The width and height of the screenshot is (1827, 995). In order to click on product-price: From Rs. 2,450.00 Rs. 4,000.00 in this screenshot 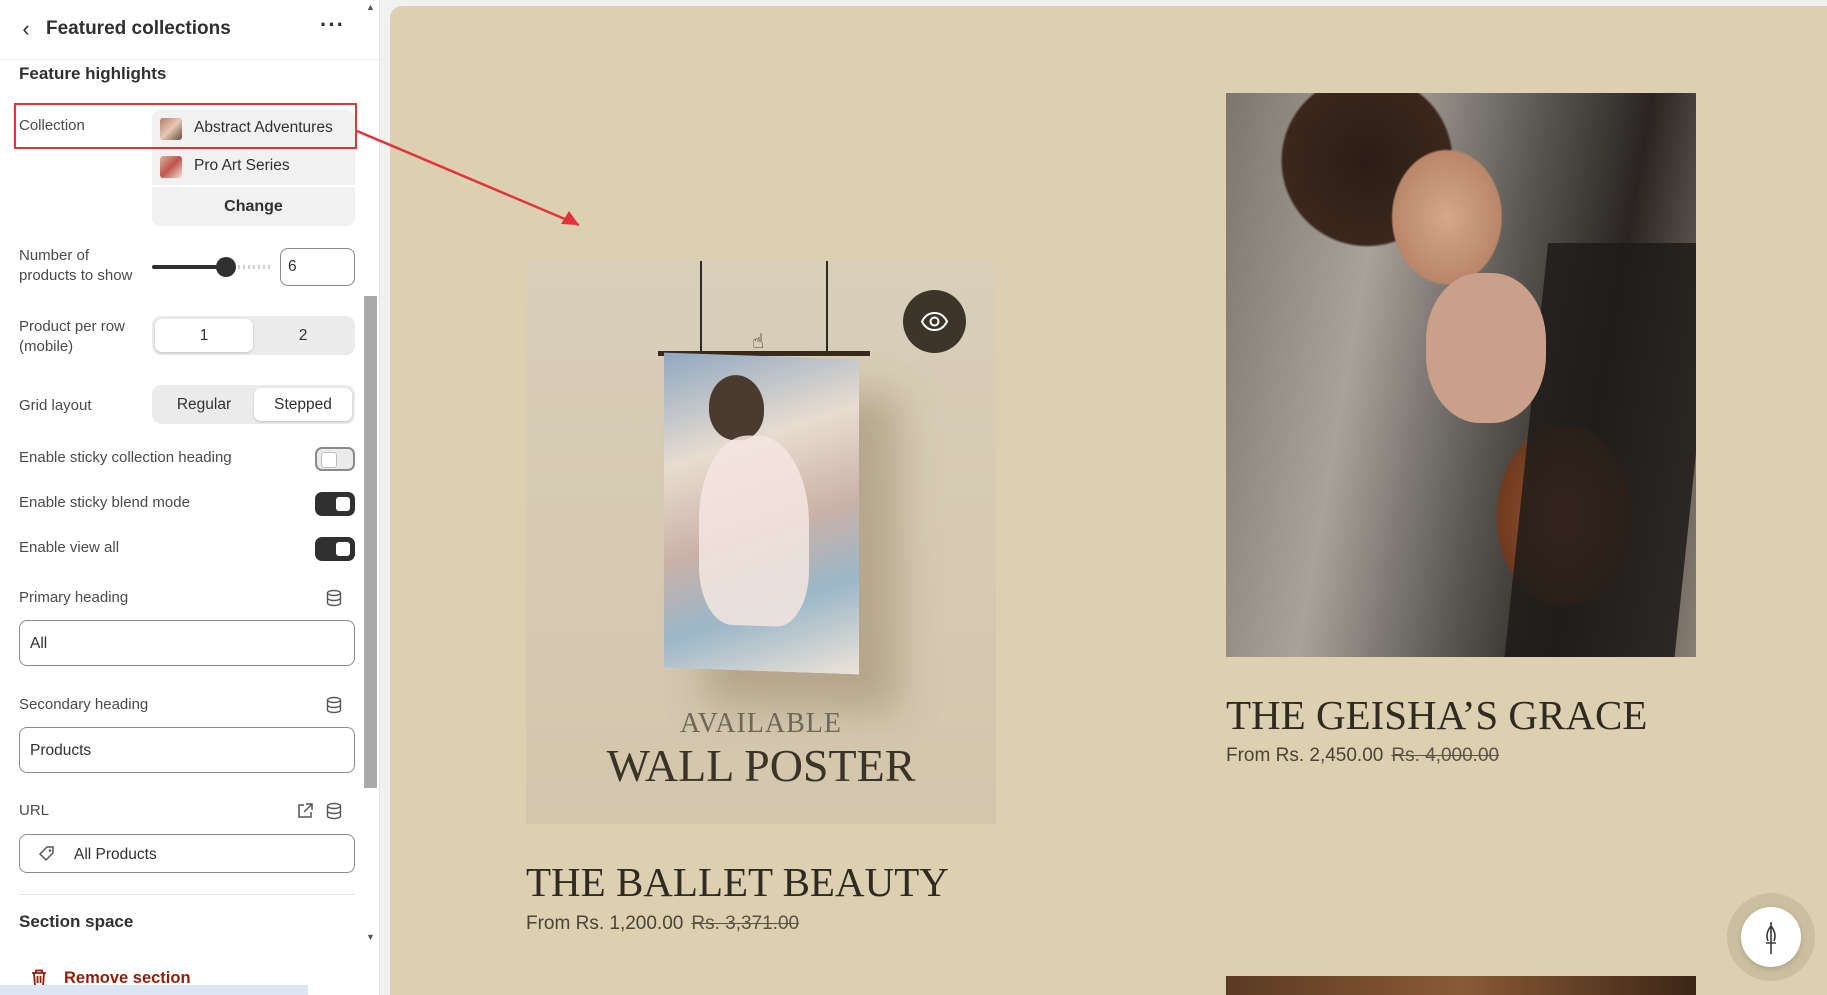, I will do `click(1362, 756)`.